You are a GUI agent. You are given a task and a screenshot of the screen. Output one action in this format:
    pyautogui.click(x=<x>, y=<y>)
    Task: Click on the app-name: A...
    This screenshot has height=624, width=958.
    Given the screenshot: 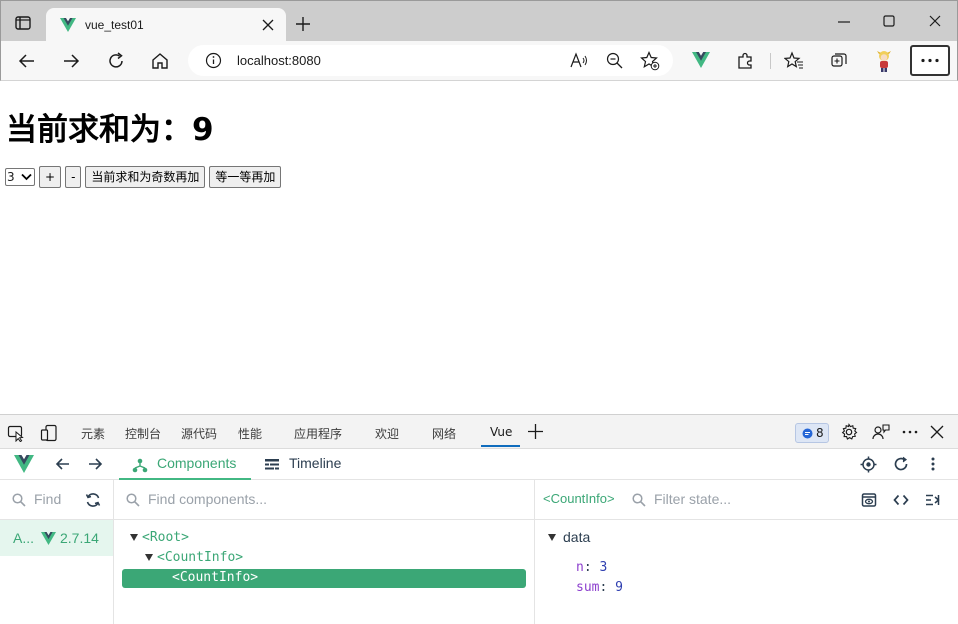 What is the action you would take?
    pyautogui.click(x=24, y=538)
    